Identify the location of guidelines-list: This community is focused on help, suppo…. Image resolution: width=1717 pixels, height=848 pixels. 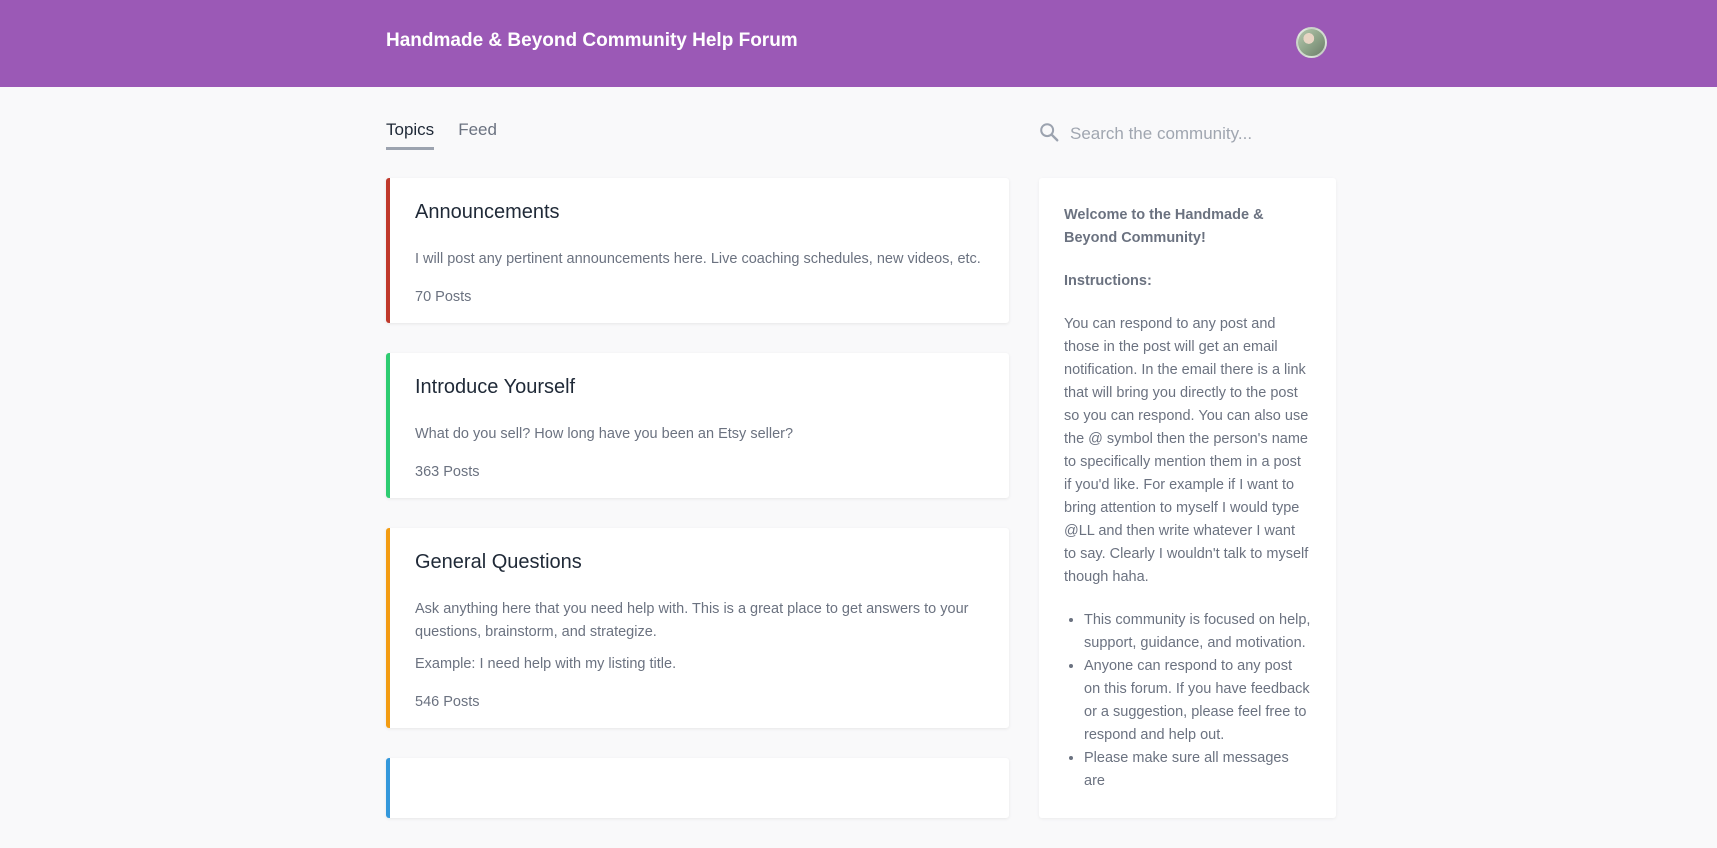
(1187, 701).